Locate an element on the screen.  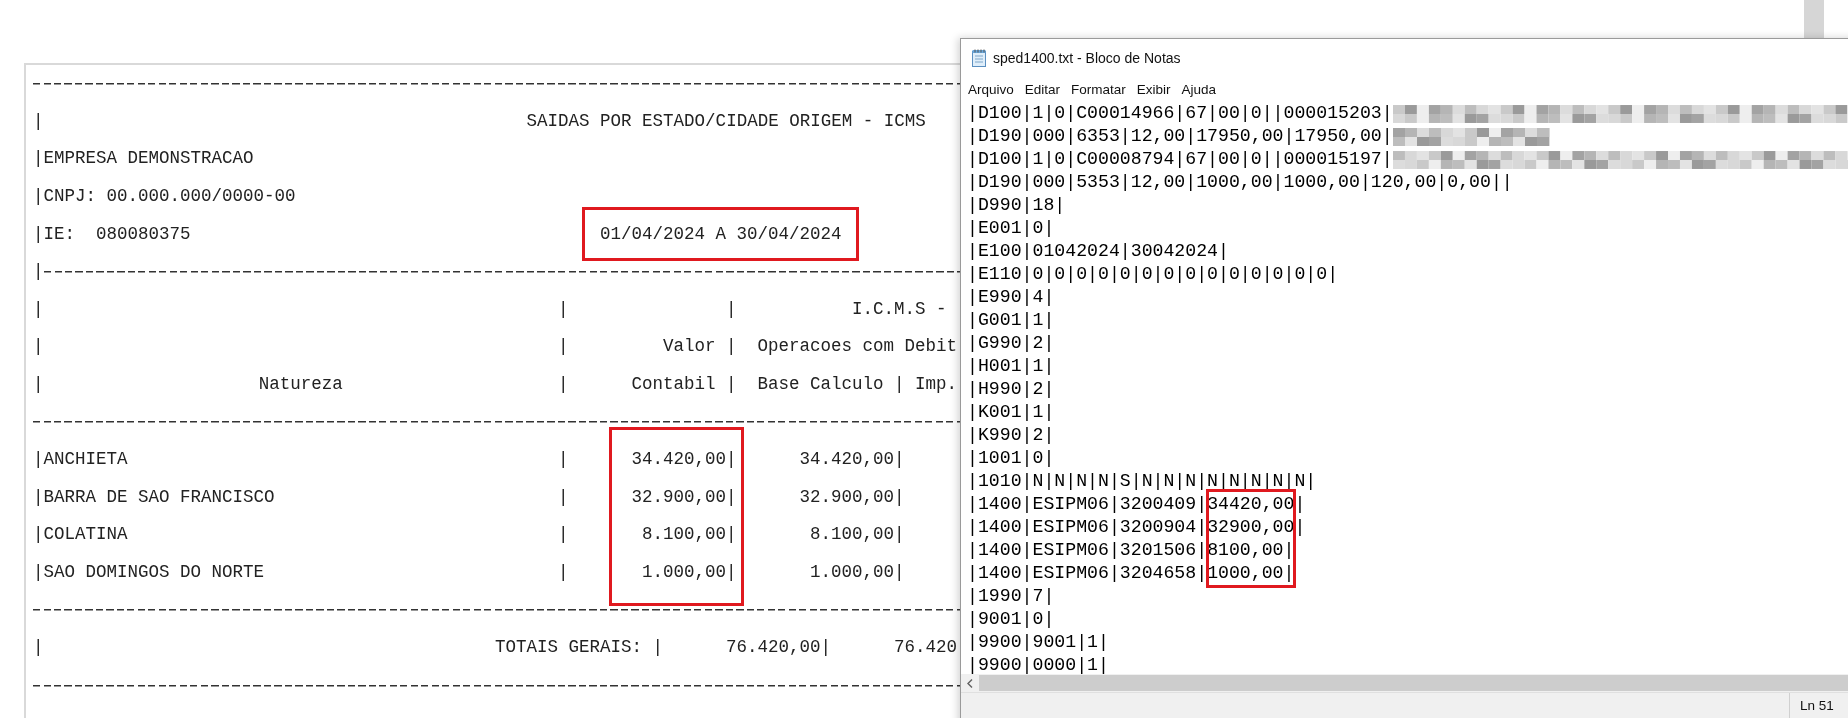
chevron-left-icon is located at coordinates (970, 683).